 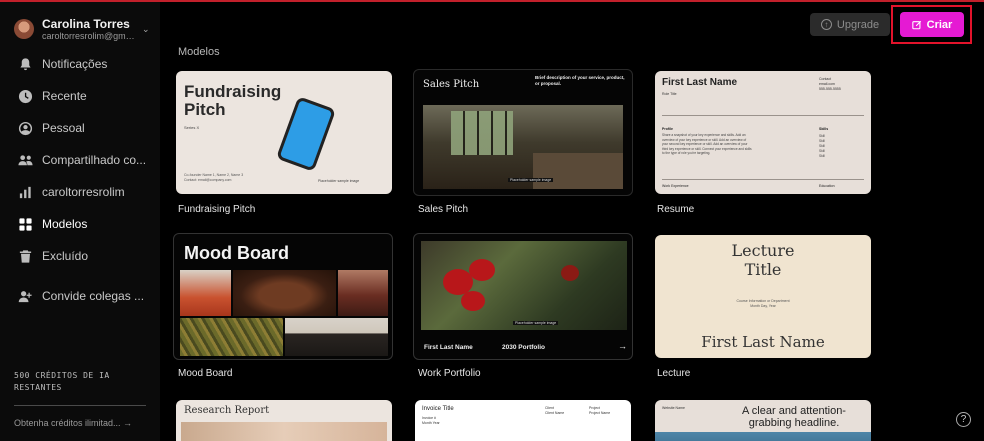 What do you see at coordinates (25, 192) in the screenshot?
I see `bar-chart-icon` at bounding box center [25, 192].